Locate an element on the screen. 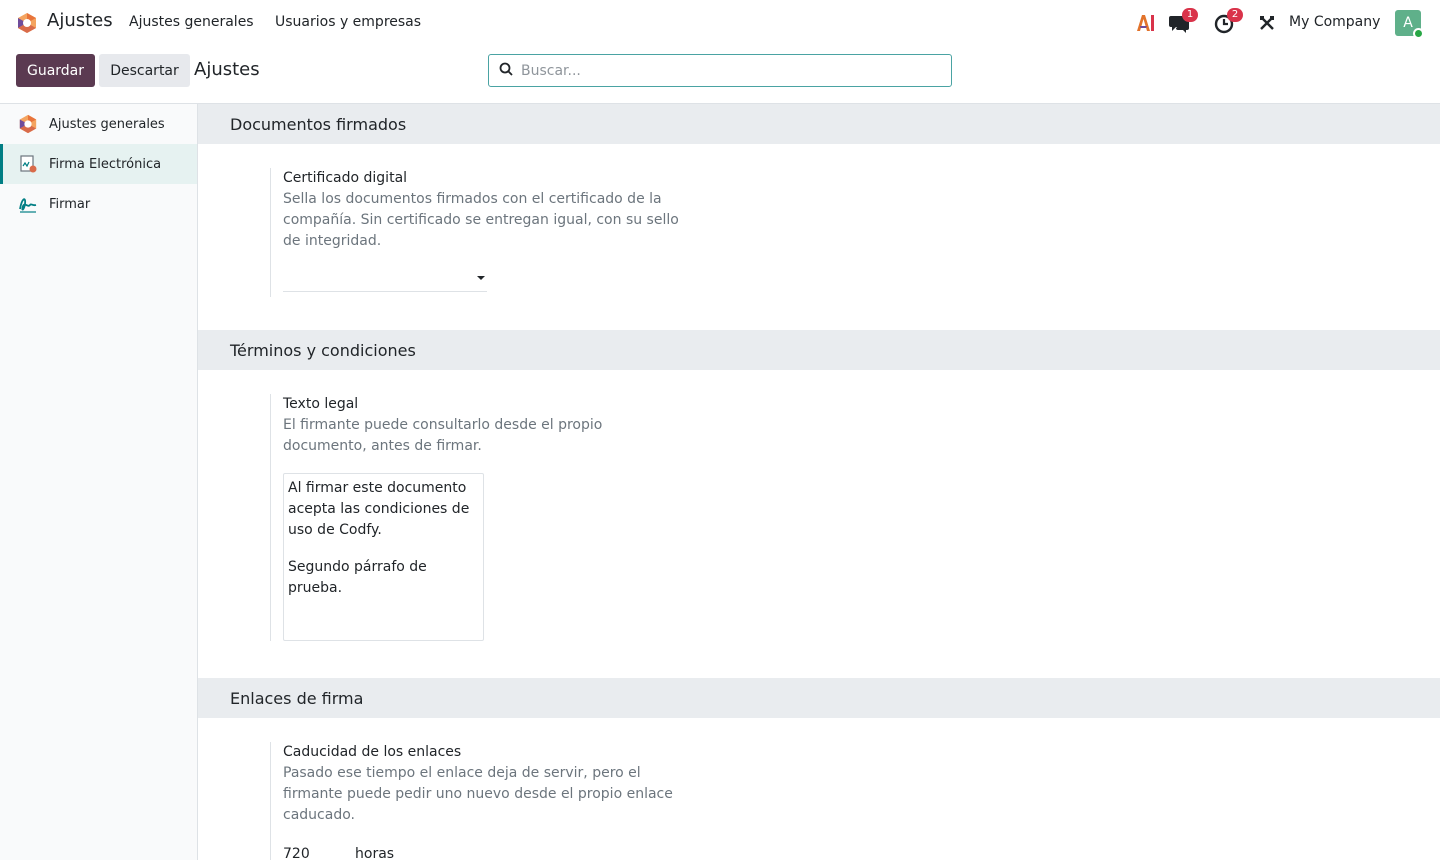  electronic-signature-icon is located at coordinates (28, 164).